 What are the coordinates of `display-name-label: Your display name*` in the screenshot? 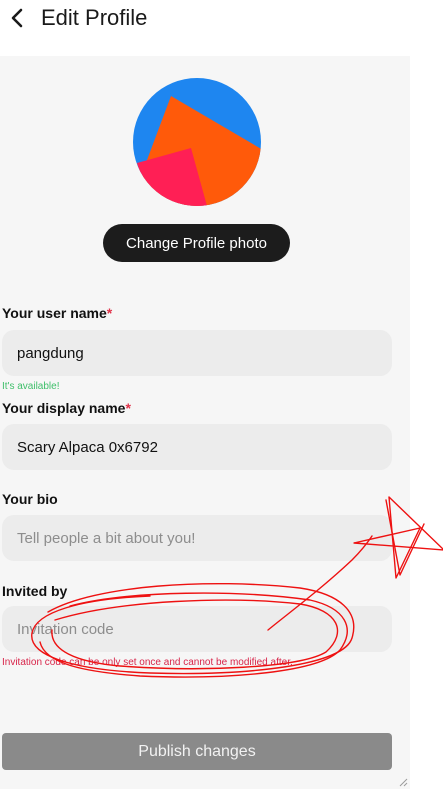 It's located at (66, 408).